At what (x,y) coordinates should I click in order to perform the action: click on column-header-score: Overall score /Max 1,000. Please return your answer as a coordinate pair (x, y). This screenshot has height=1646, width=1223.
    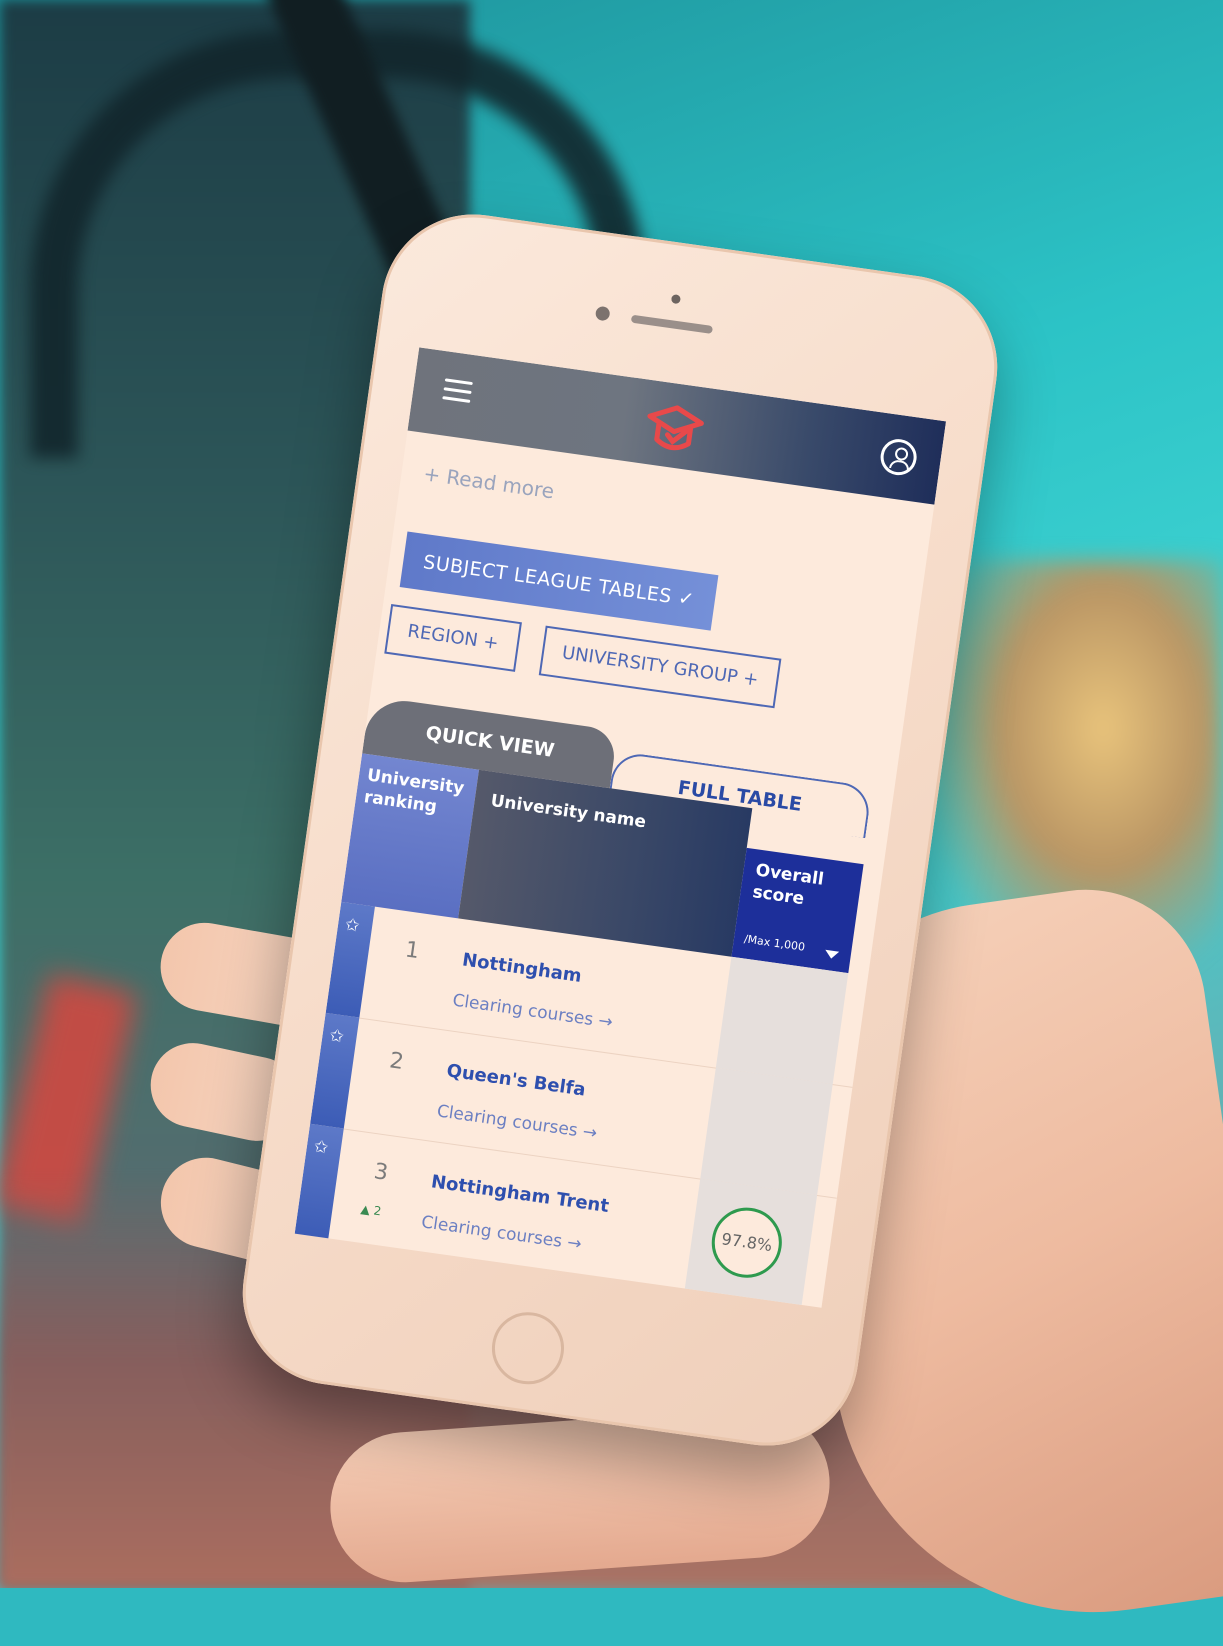
    Looking at the image, I should click on (797, 910).